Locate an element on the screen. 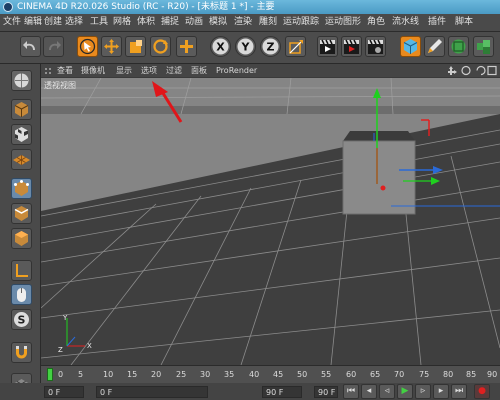 Image resolution: width=500 pixels, height=400 pixels. texture-mode-button is located at coordinates (21, 134).